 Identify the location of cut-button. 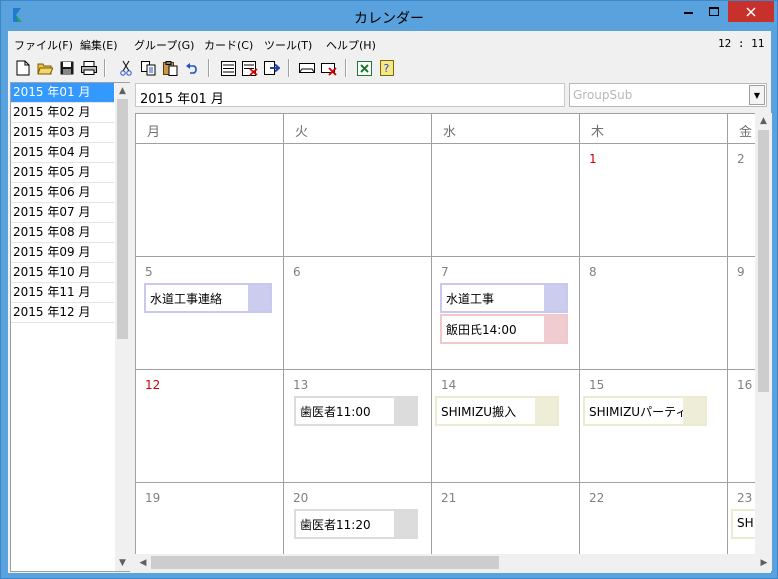
(126, 68).